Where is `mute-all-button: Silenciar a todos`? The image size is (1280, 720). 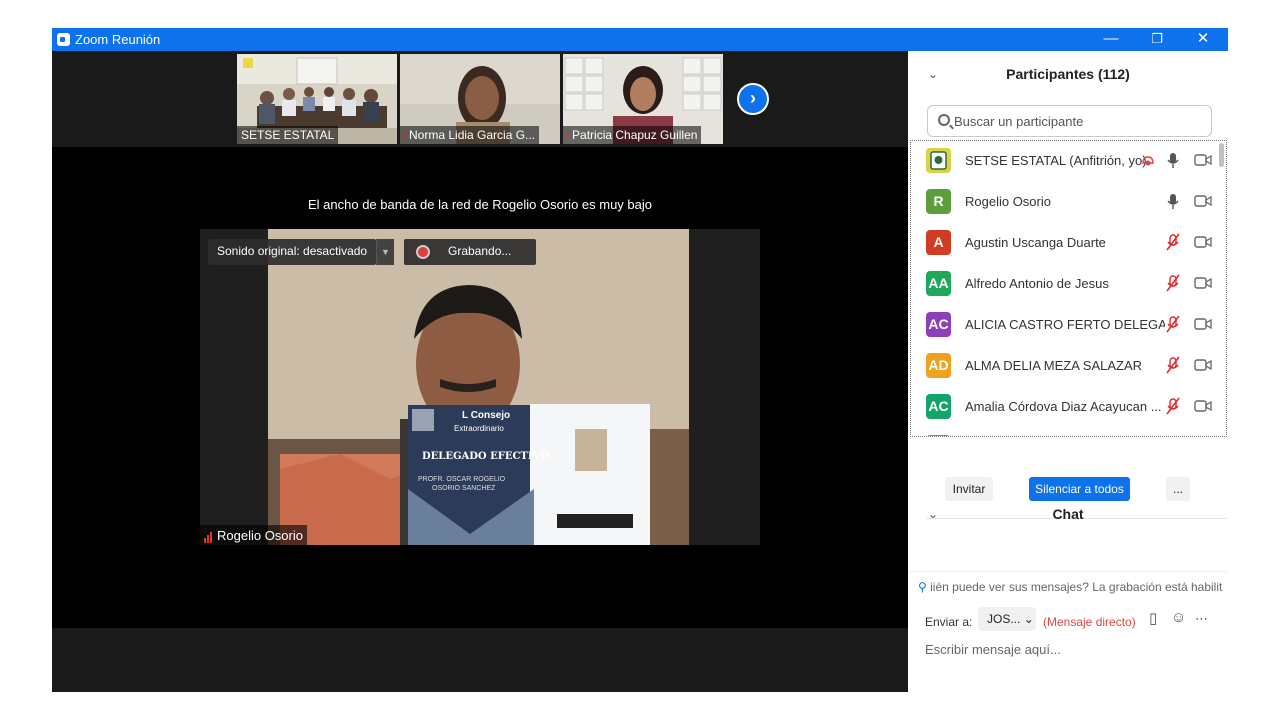 mute-all-button: Silenciar a todos is located at coordinates (1079, 489).